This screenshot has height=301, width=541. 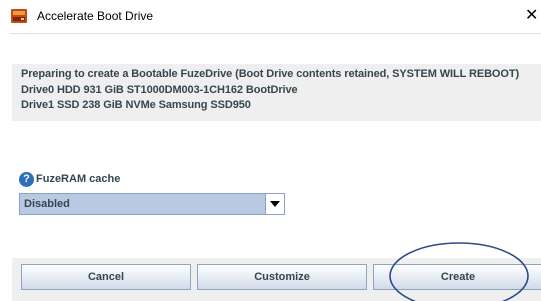 I want to click on chevron-down-icon, so click(x=275, y=204).